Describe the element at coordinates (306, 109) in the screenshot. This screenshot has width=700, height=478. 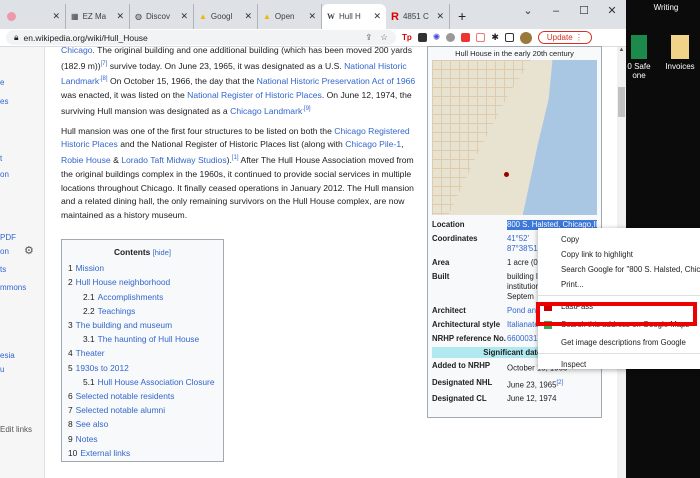
I see `citation-ref: .[9]` at that location.